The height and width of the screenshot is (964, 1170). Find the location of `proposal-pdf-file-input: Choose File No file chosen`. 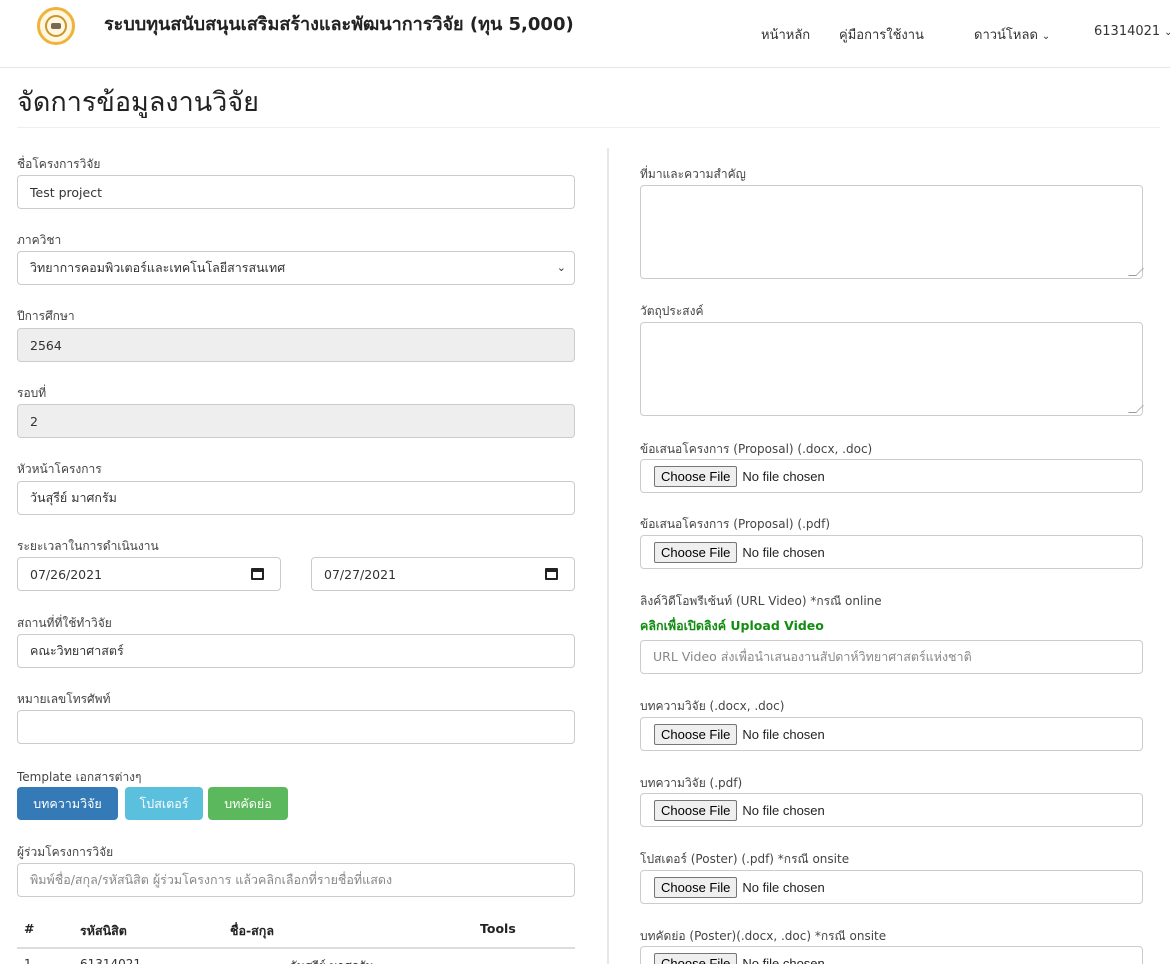

proposal-pdf-file-input: Choose File No file chosen is located at coordinates (891, 552).